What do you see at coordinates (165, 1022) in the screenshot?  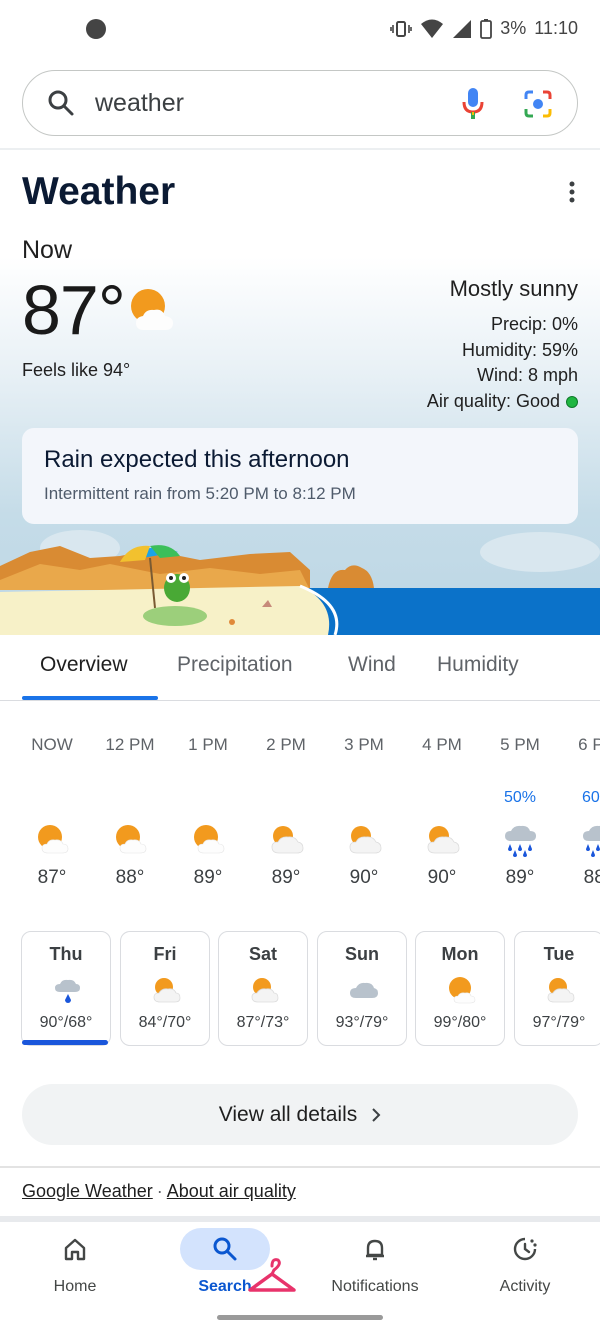 I see `day-temps: 84°/70°` at bounding box center [165, 1022].